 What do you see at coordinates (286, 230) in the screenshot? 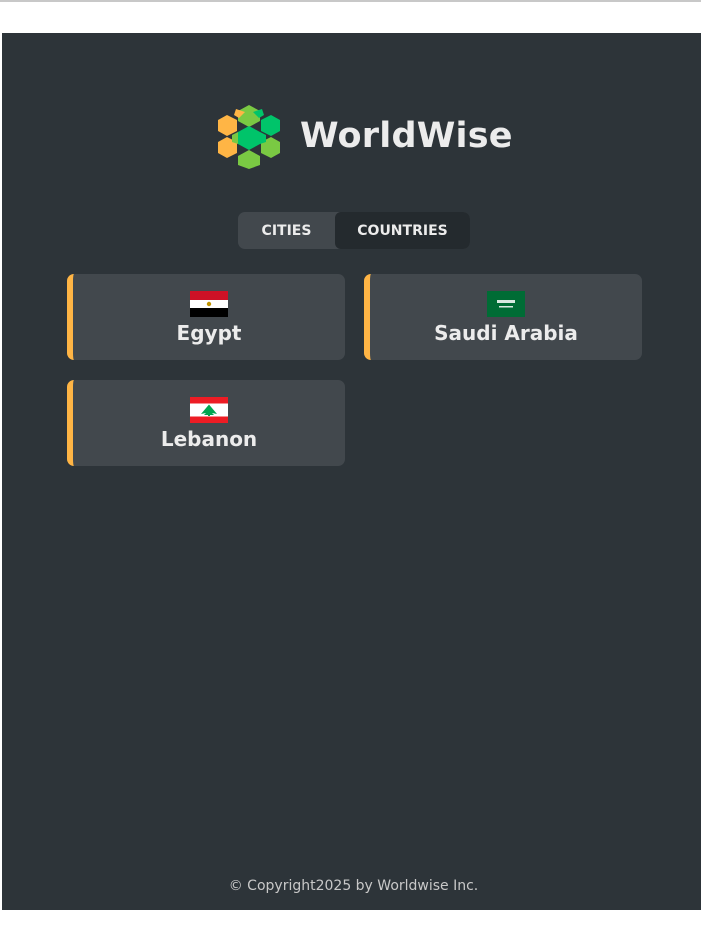
I see `tab-cities: CITIES` at bounding box center [286, 230].